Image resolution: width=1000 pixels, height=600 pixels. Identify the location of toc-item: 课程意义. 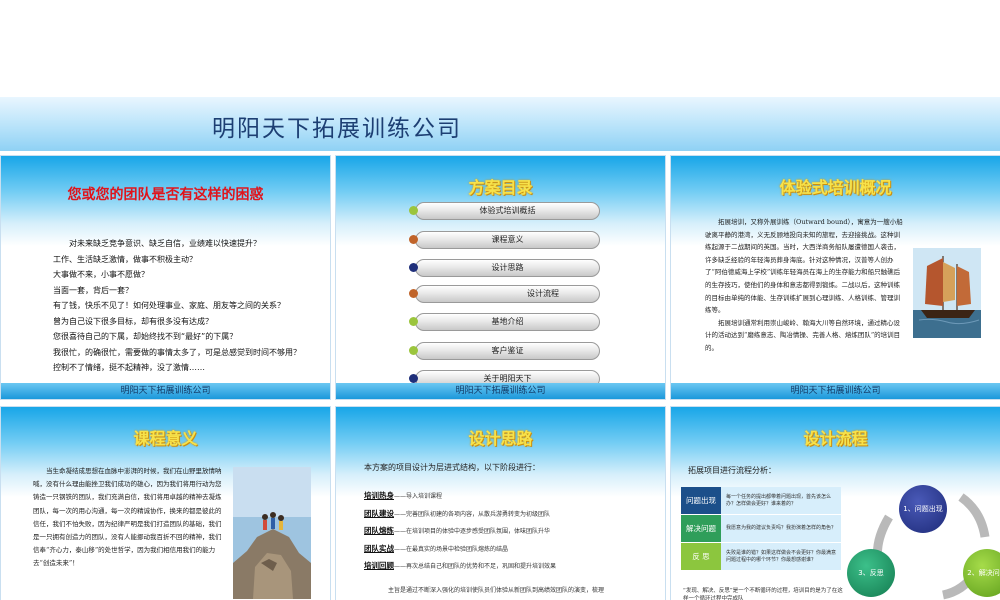
(509, 240).